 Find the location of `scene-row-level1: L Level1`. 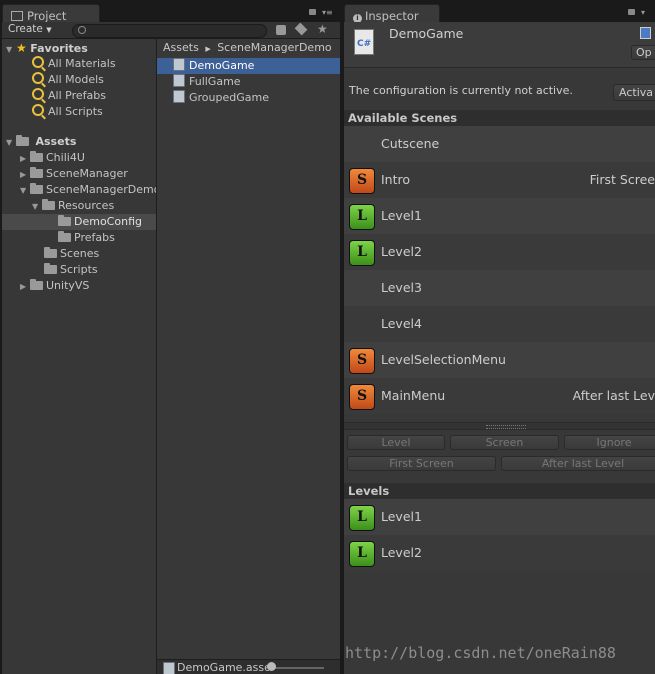

scene-row-level1: L Level1 is located at coordinates (499, 216).